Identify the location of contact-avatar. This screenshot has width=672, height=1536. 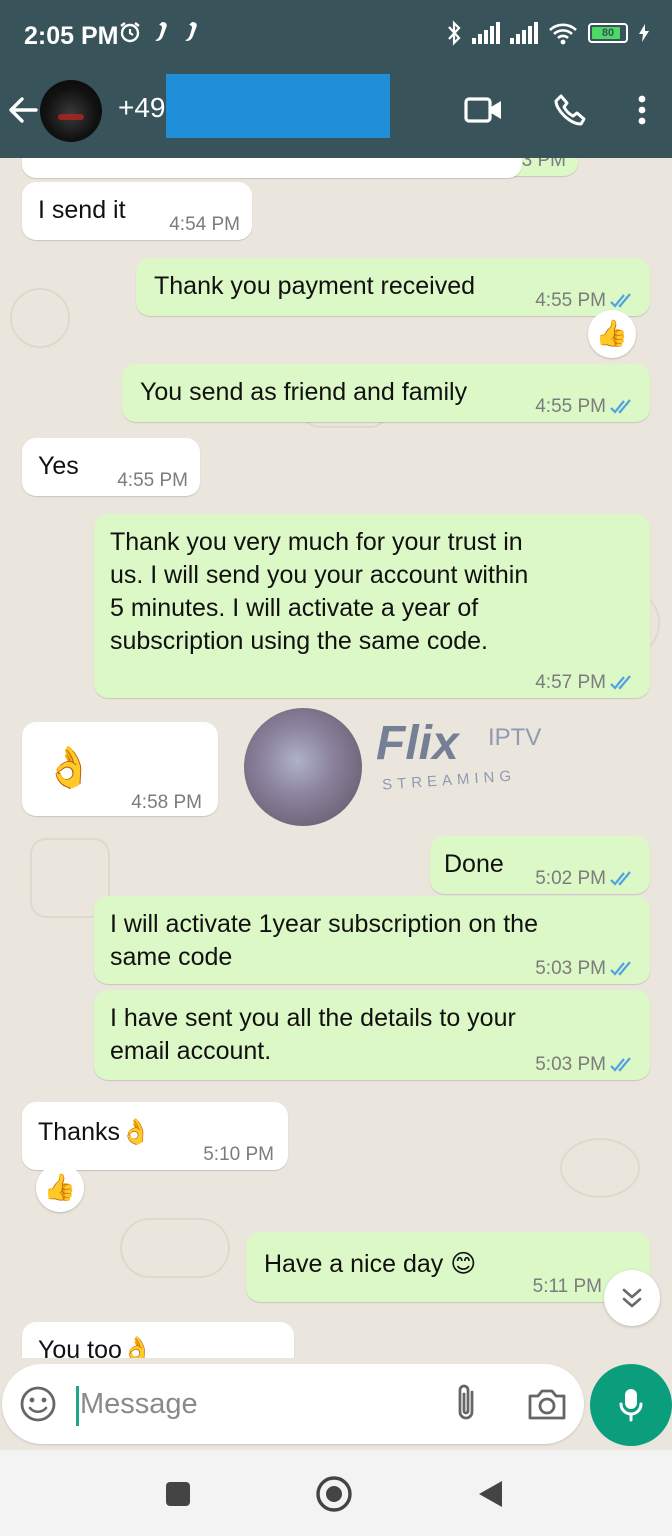
(71, 111).